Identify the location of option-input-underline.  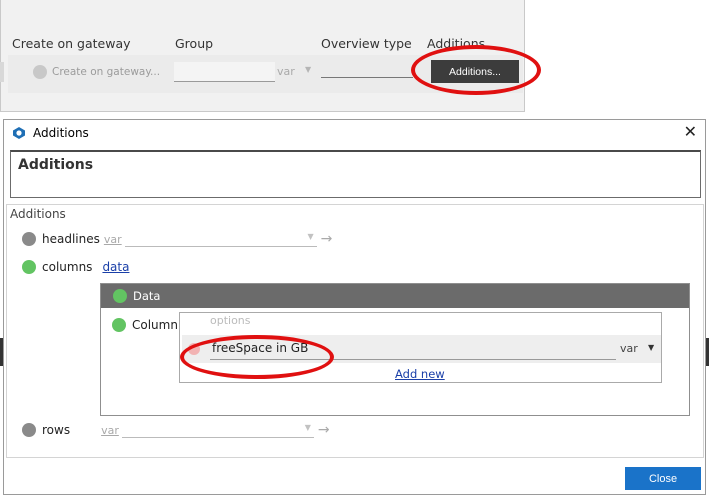
(413, 359).